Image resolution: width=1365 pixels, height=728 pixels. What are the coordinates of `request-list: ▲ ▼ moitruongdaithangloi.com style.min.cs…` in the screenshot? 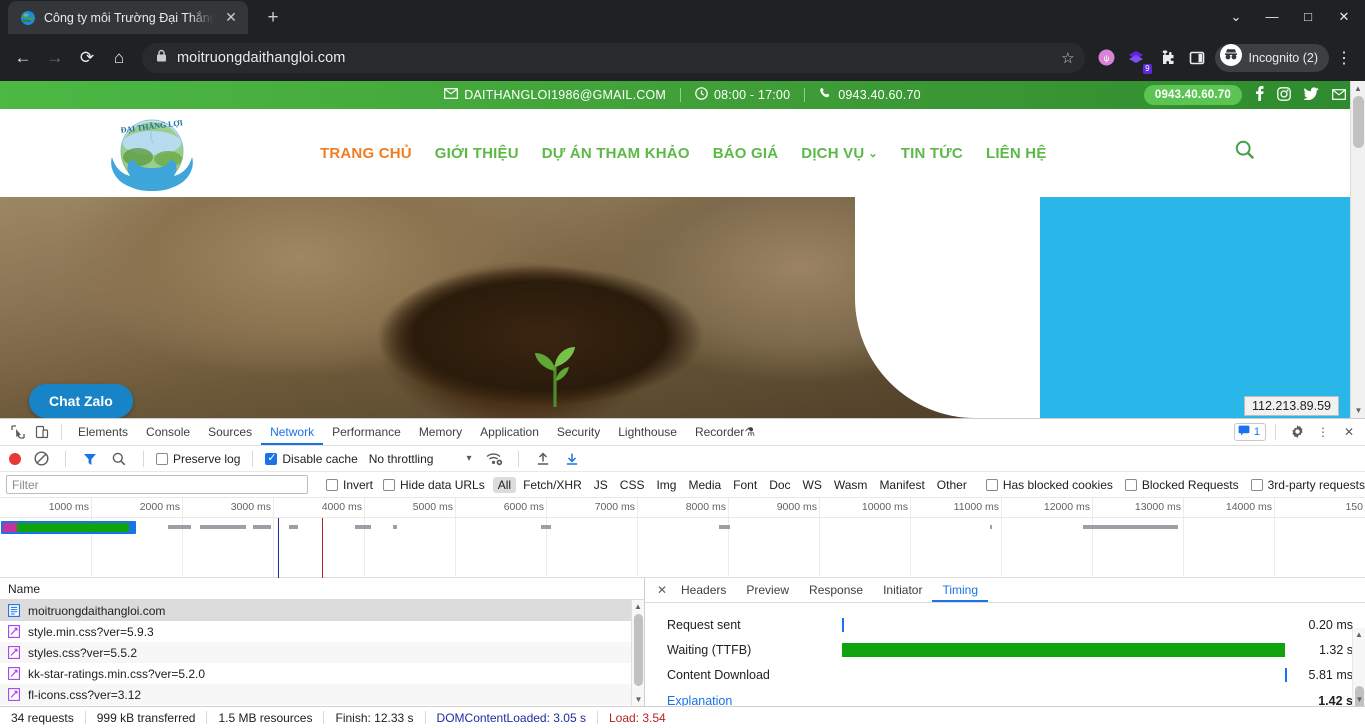 It's located at (322, 653).